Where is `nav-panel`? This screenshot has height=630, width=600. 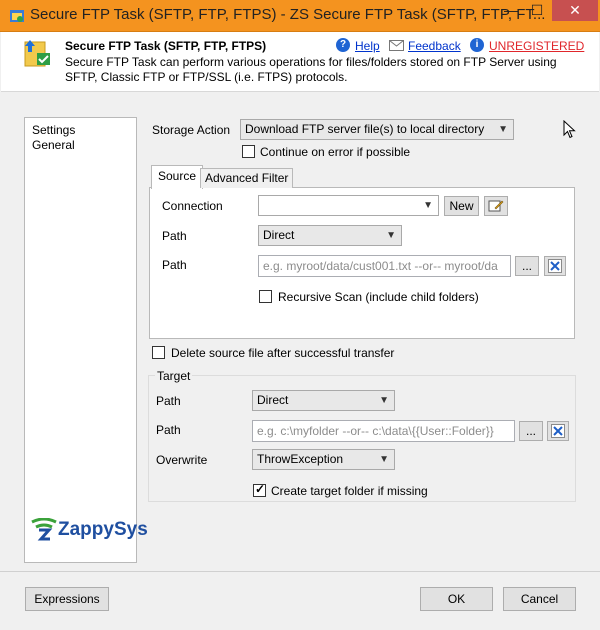 nav-panel is located at coordinates (80, 340).